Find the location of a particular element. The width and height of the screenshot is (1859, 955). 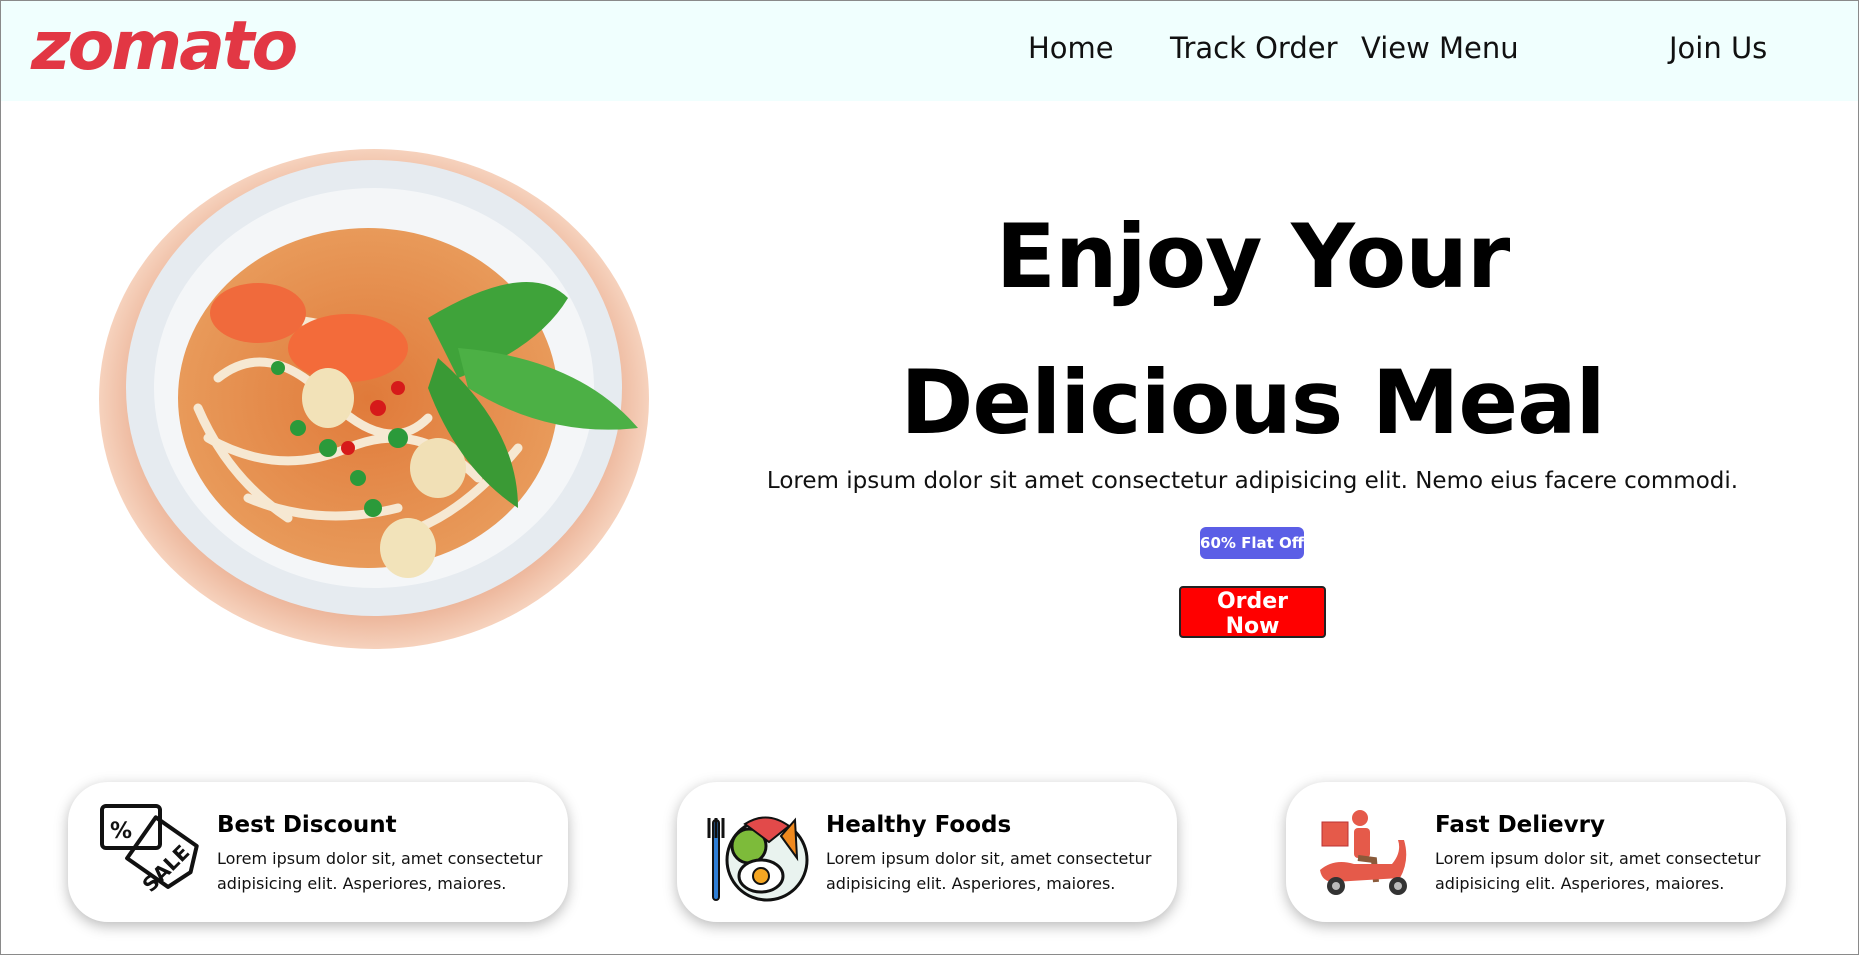

zomato-logo: zomato is located at coordinates (164, 46).